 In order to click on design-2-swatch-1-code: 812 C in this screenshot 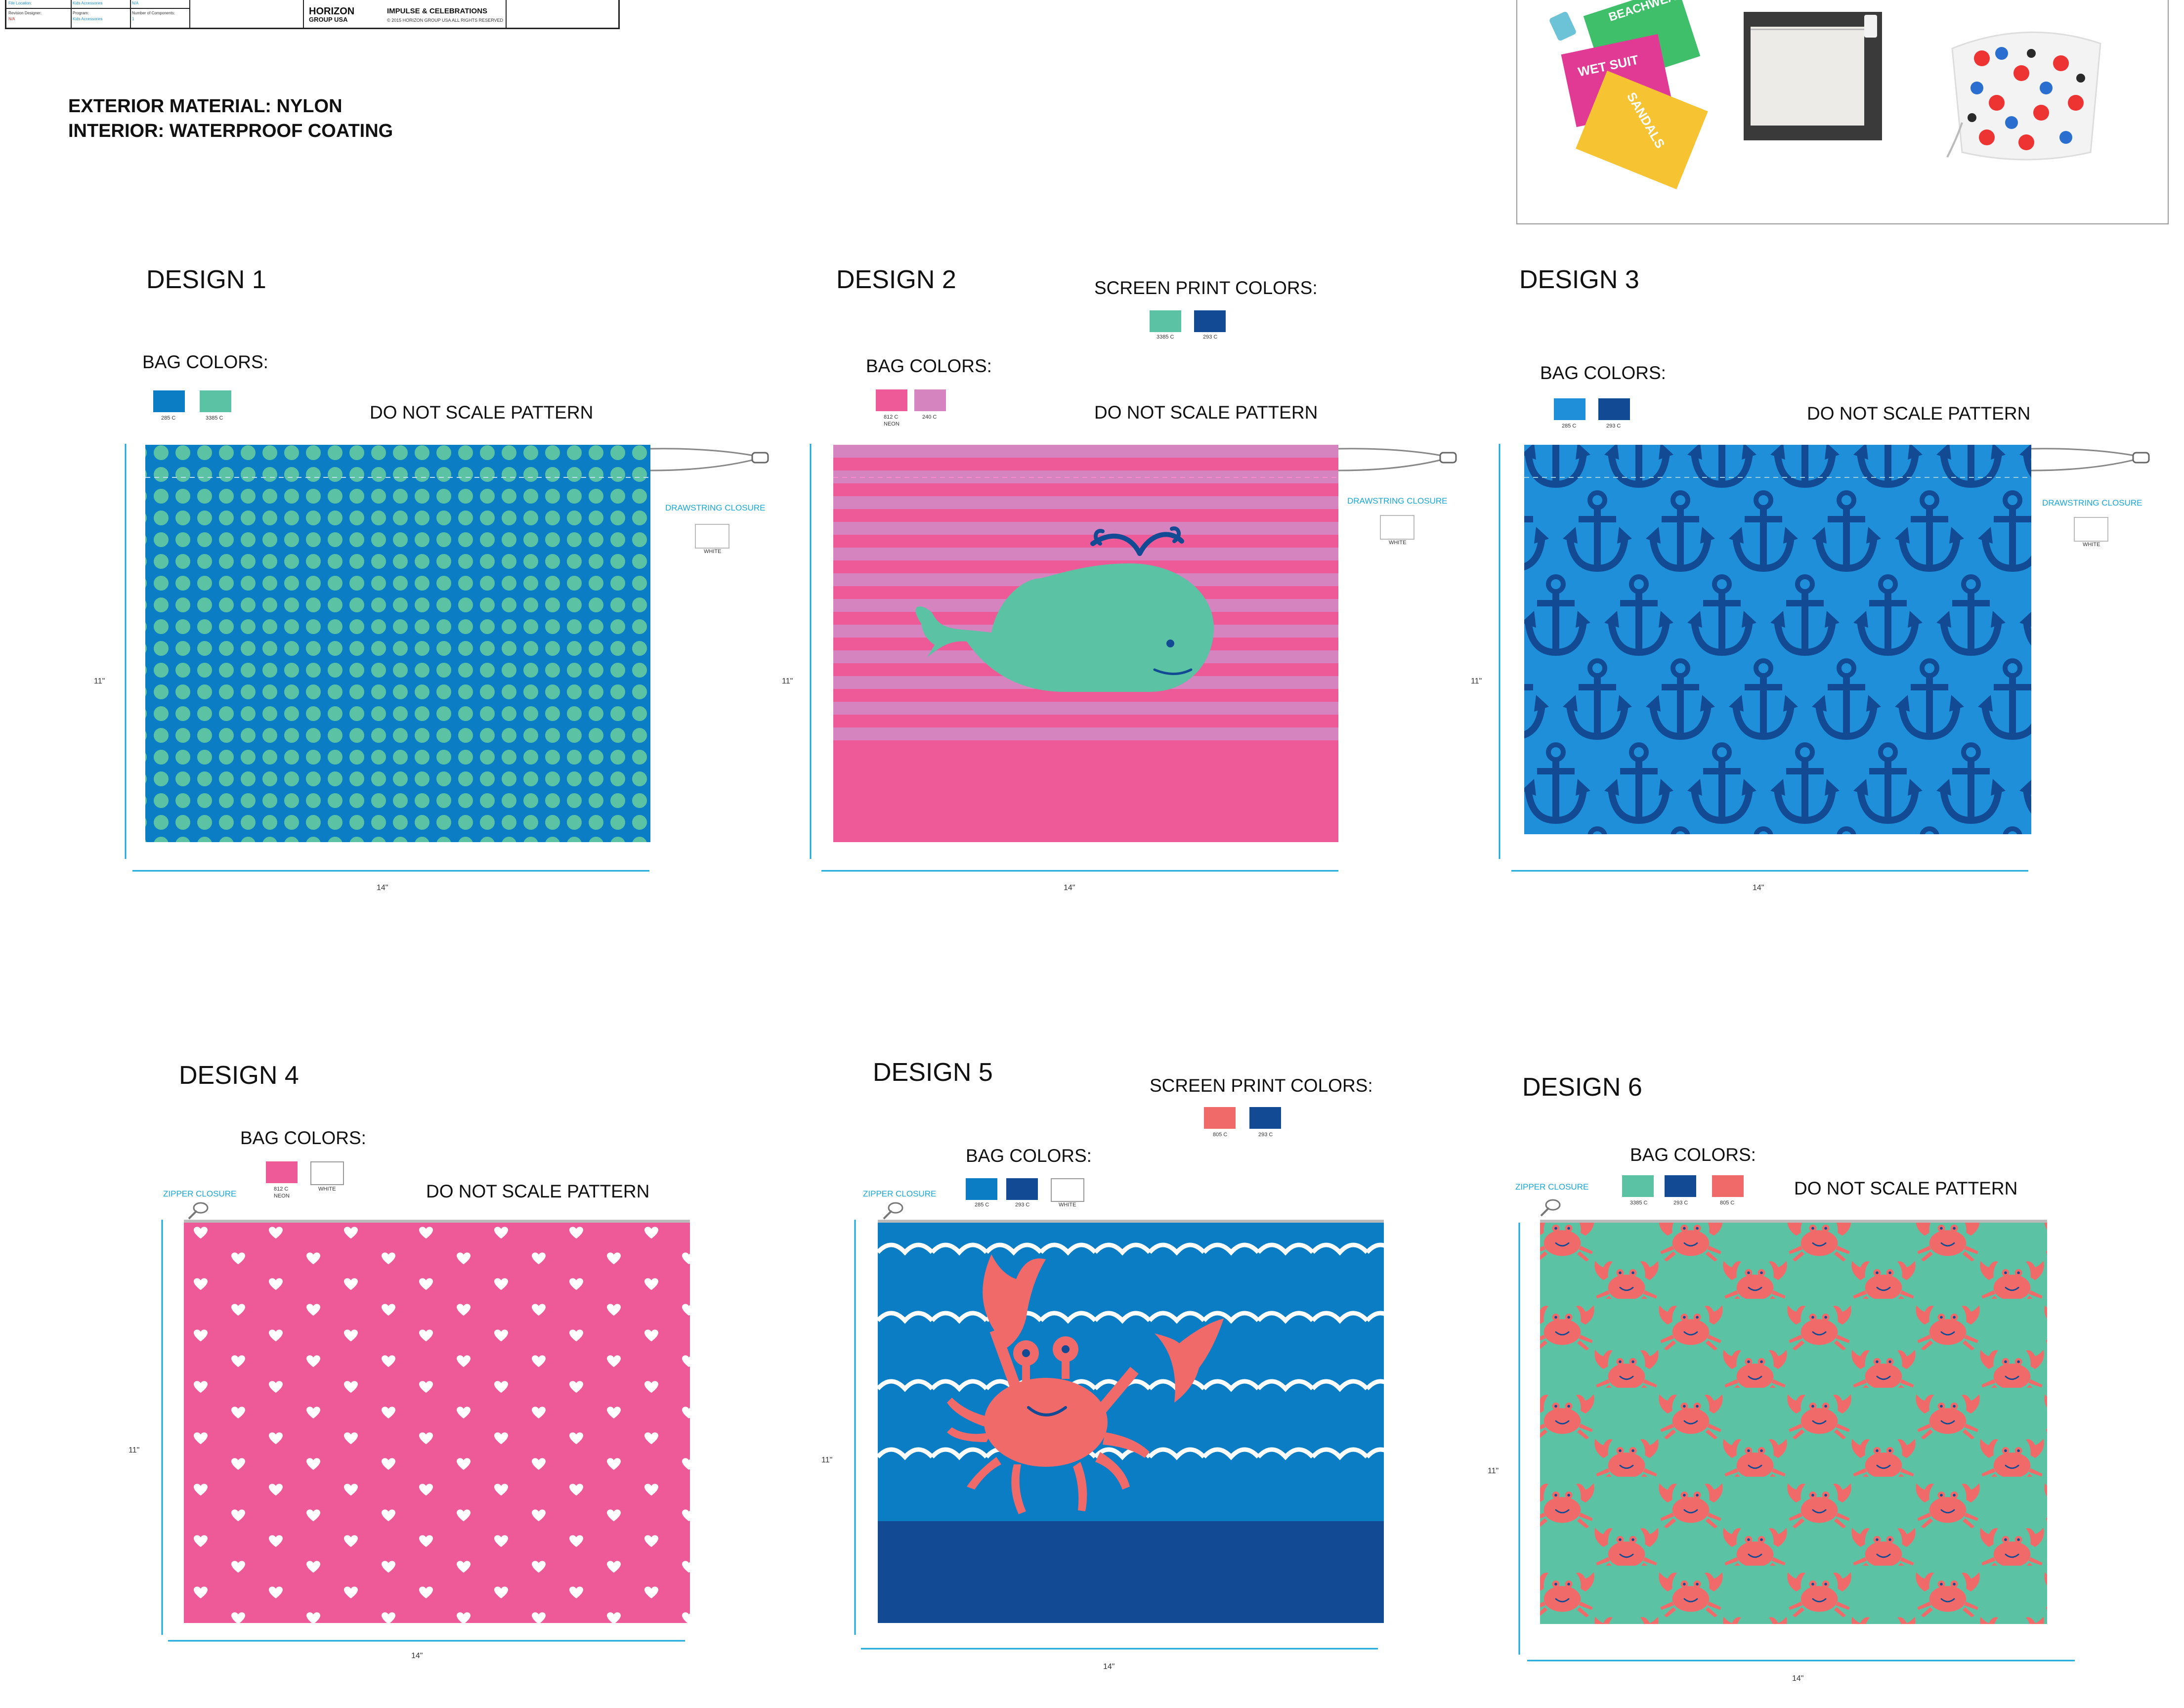, I will do `click(891, 417)`.